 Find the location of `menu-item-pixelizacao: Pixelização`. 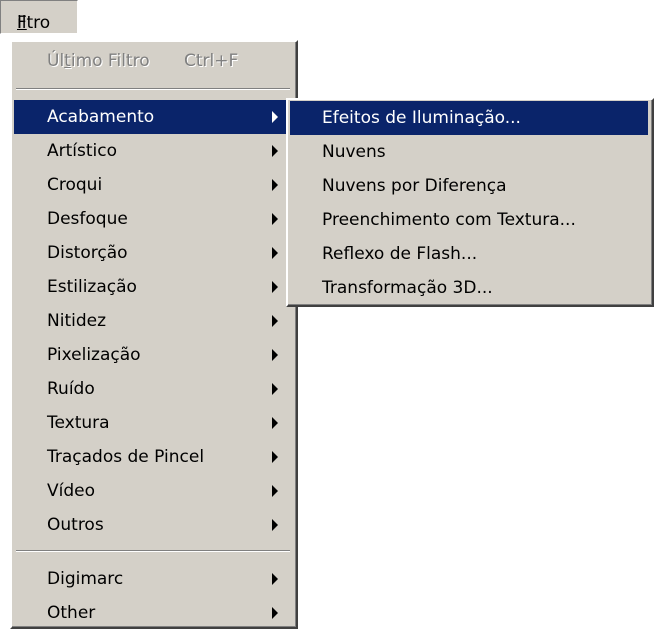

menu-item-pixelizacao: Pixelização is located at coordinates (154, 355).